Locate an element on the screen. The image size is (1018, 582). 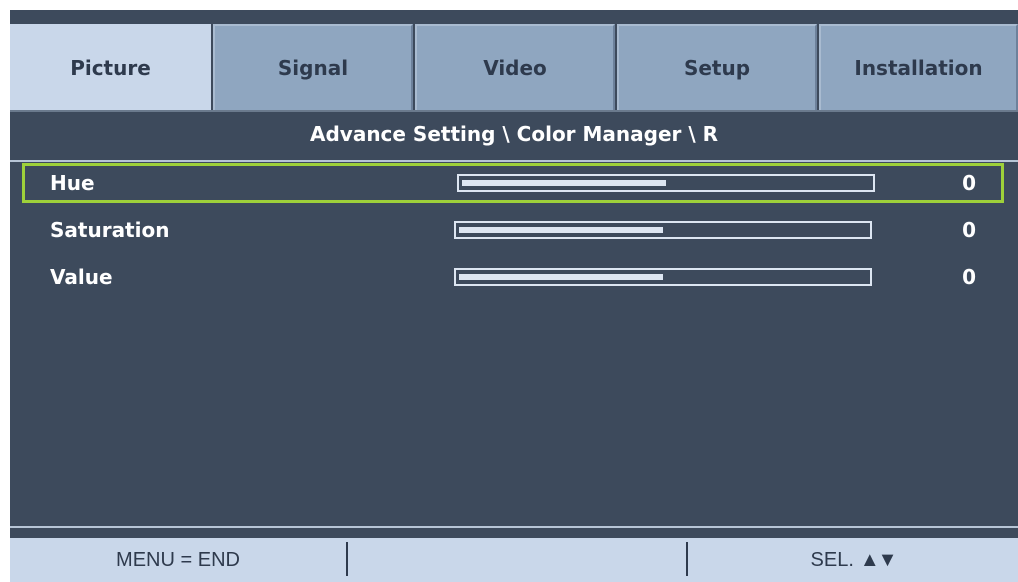
tab-installation: Installation is located at coordinates (918, 67).